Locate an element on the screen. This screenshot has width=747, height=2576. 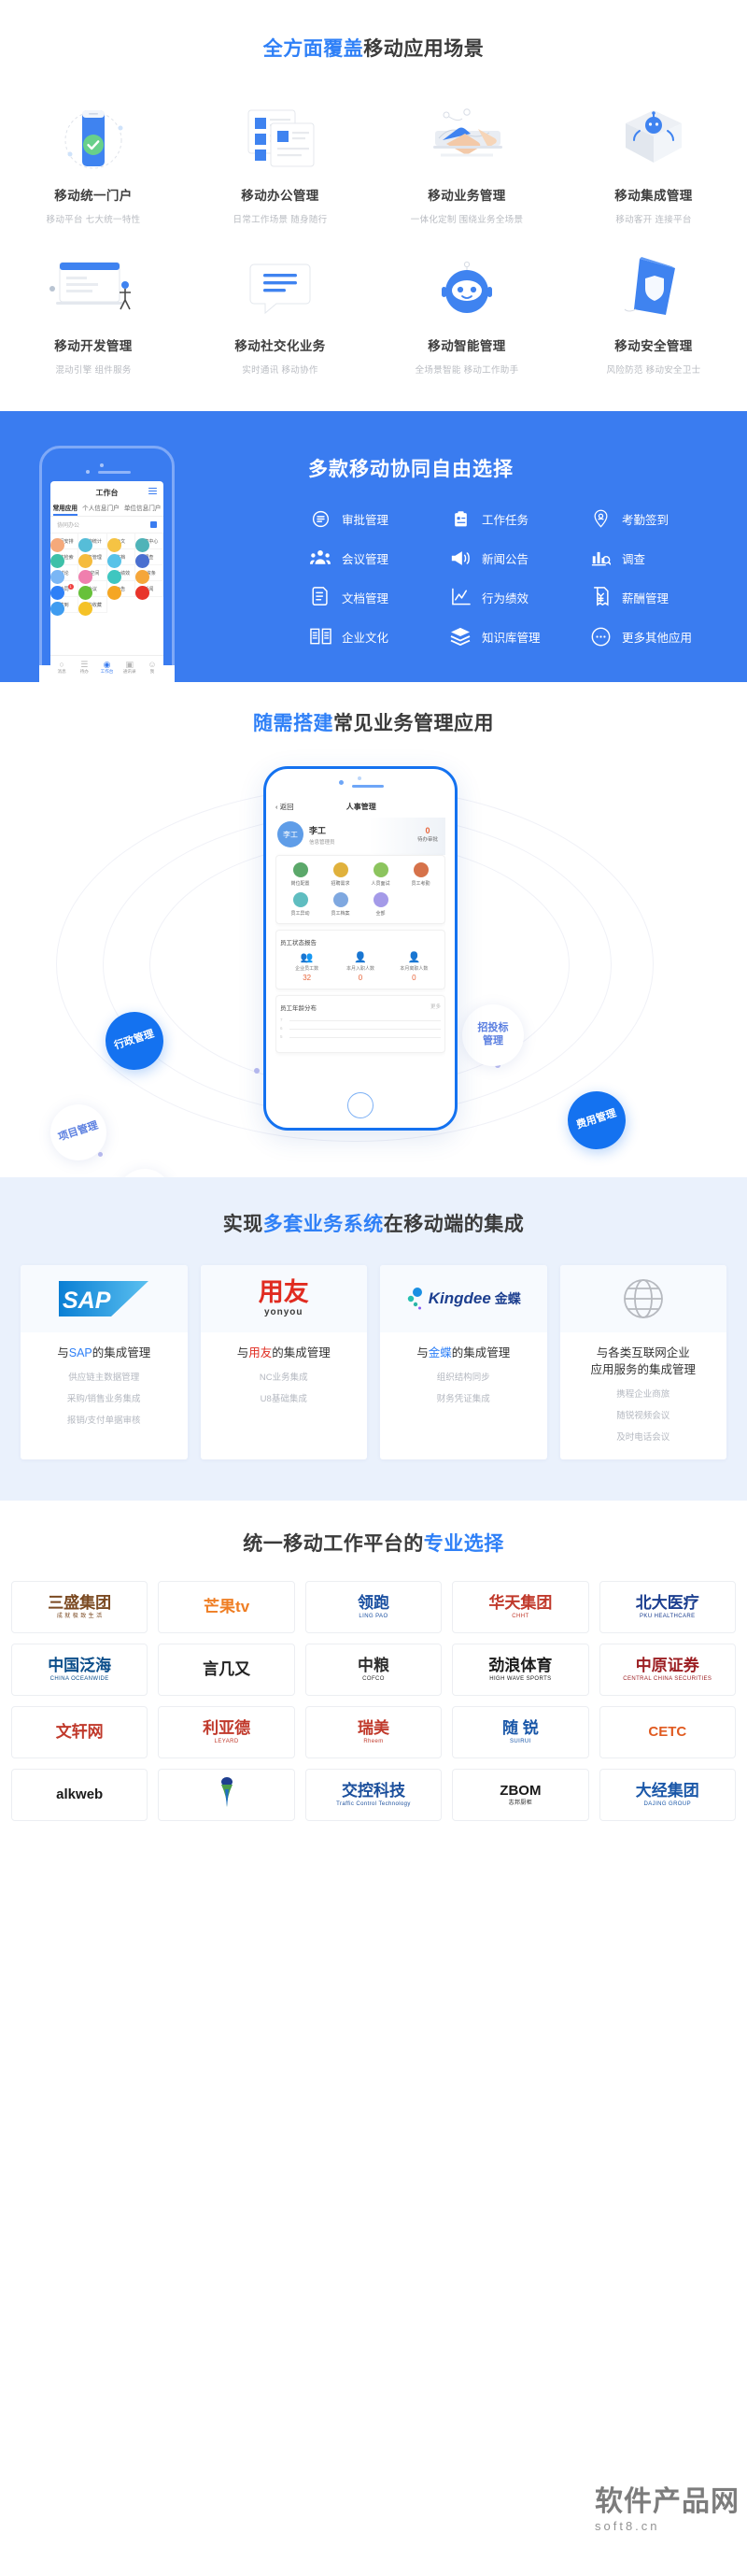
client-logo-card: 芒果tv is located at coordinates (226, 1608).